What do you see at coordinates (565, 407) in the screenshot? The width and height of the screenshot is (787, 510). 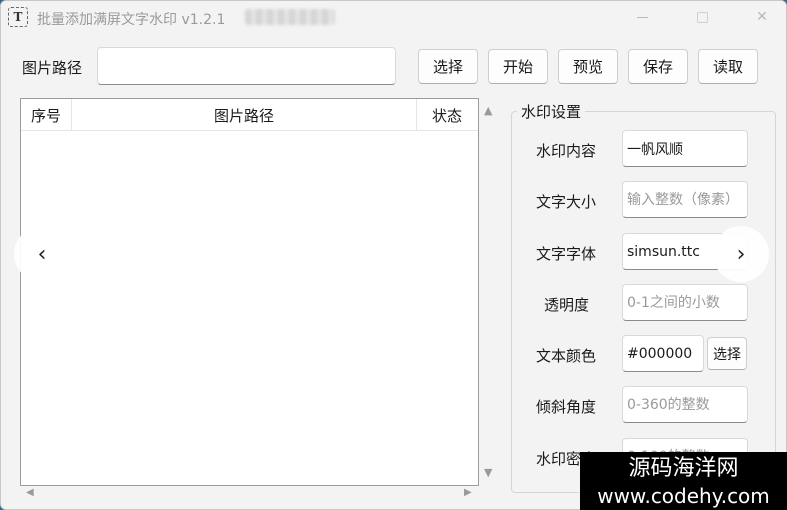 I see `tilt-angle-label: 倾斜角度` at bounding box center [565, 407].